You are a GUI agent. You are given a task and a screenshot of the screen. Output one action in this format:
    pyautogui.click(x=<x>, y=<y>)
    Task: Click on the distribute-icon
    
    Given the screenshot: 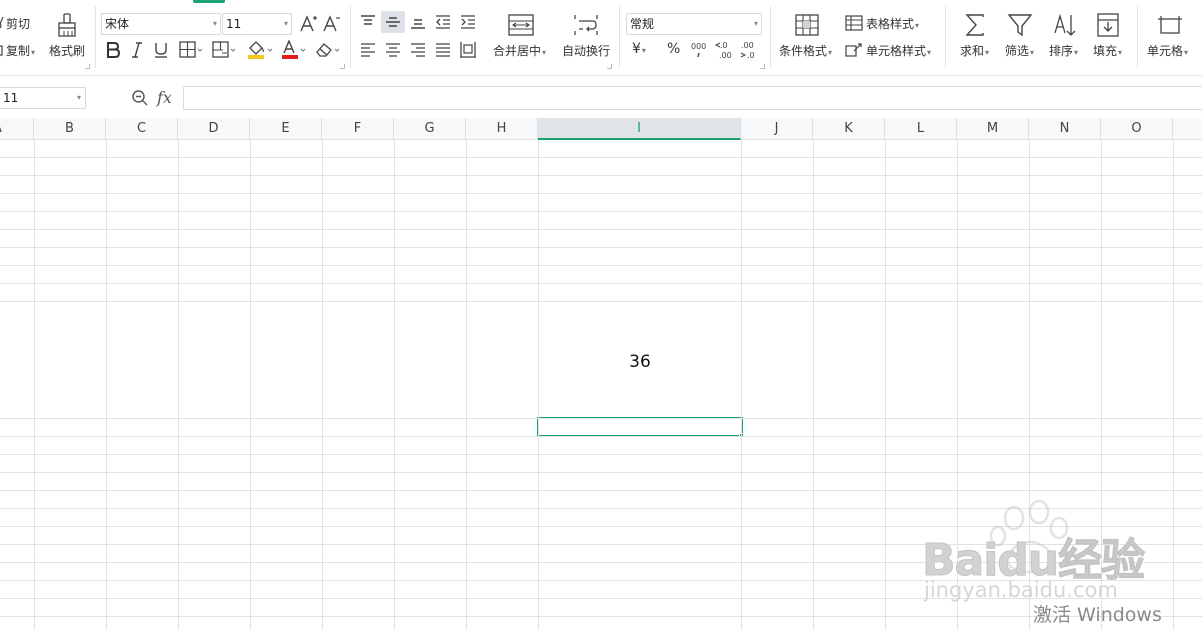 What is the action you would take?
    pyautogui.click(x=468, y=50)
    